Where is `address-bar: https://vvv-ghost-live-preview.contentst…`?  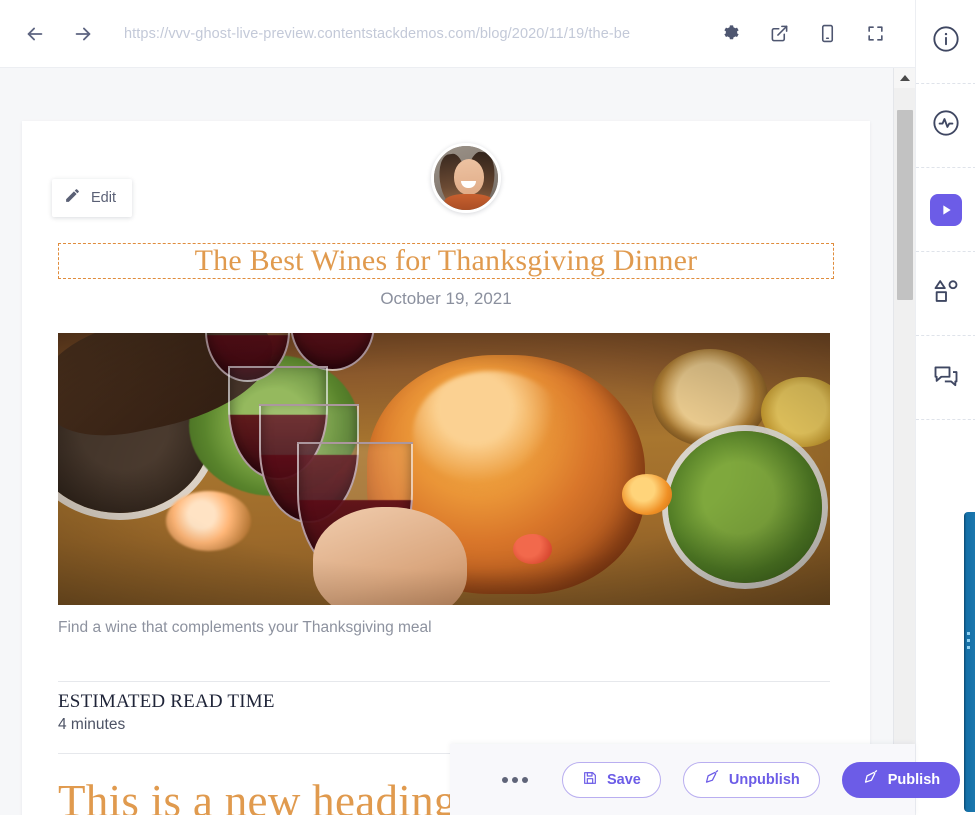 address-bar: https://vvv-ghost-live-preview.contentst… is located at coordinates (413, 34).